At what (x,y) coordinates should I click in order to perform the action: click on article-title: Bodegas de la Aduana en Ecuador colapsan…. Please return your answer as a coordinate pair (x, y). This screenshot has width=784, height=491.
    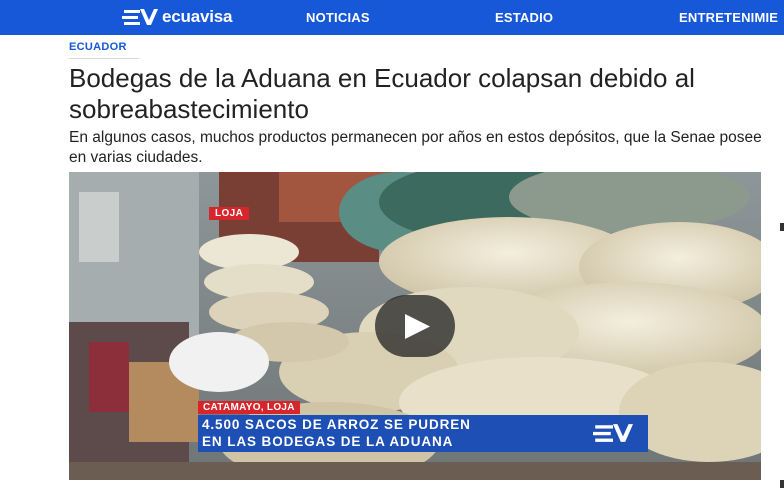
    Looking at the image, I should click on (382, 93).